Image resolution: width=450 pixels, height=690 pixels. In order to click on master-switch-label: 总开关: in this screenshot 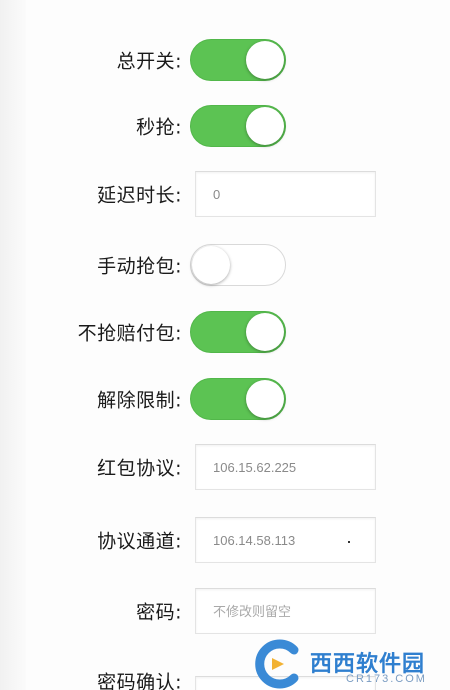, I will do `click(149, 61)`.